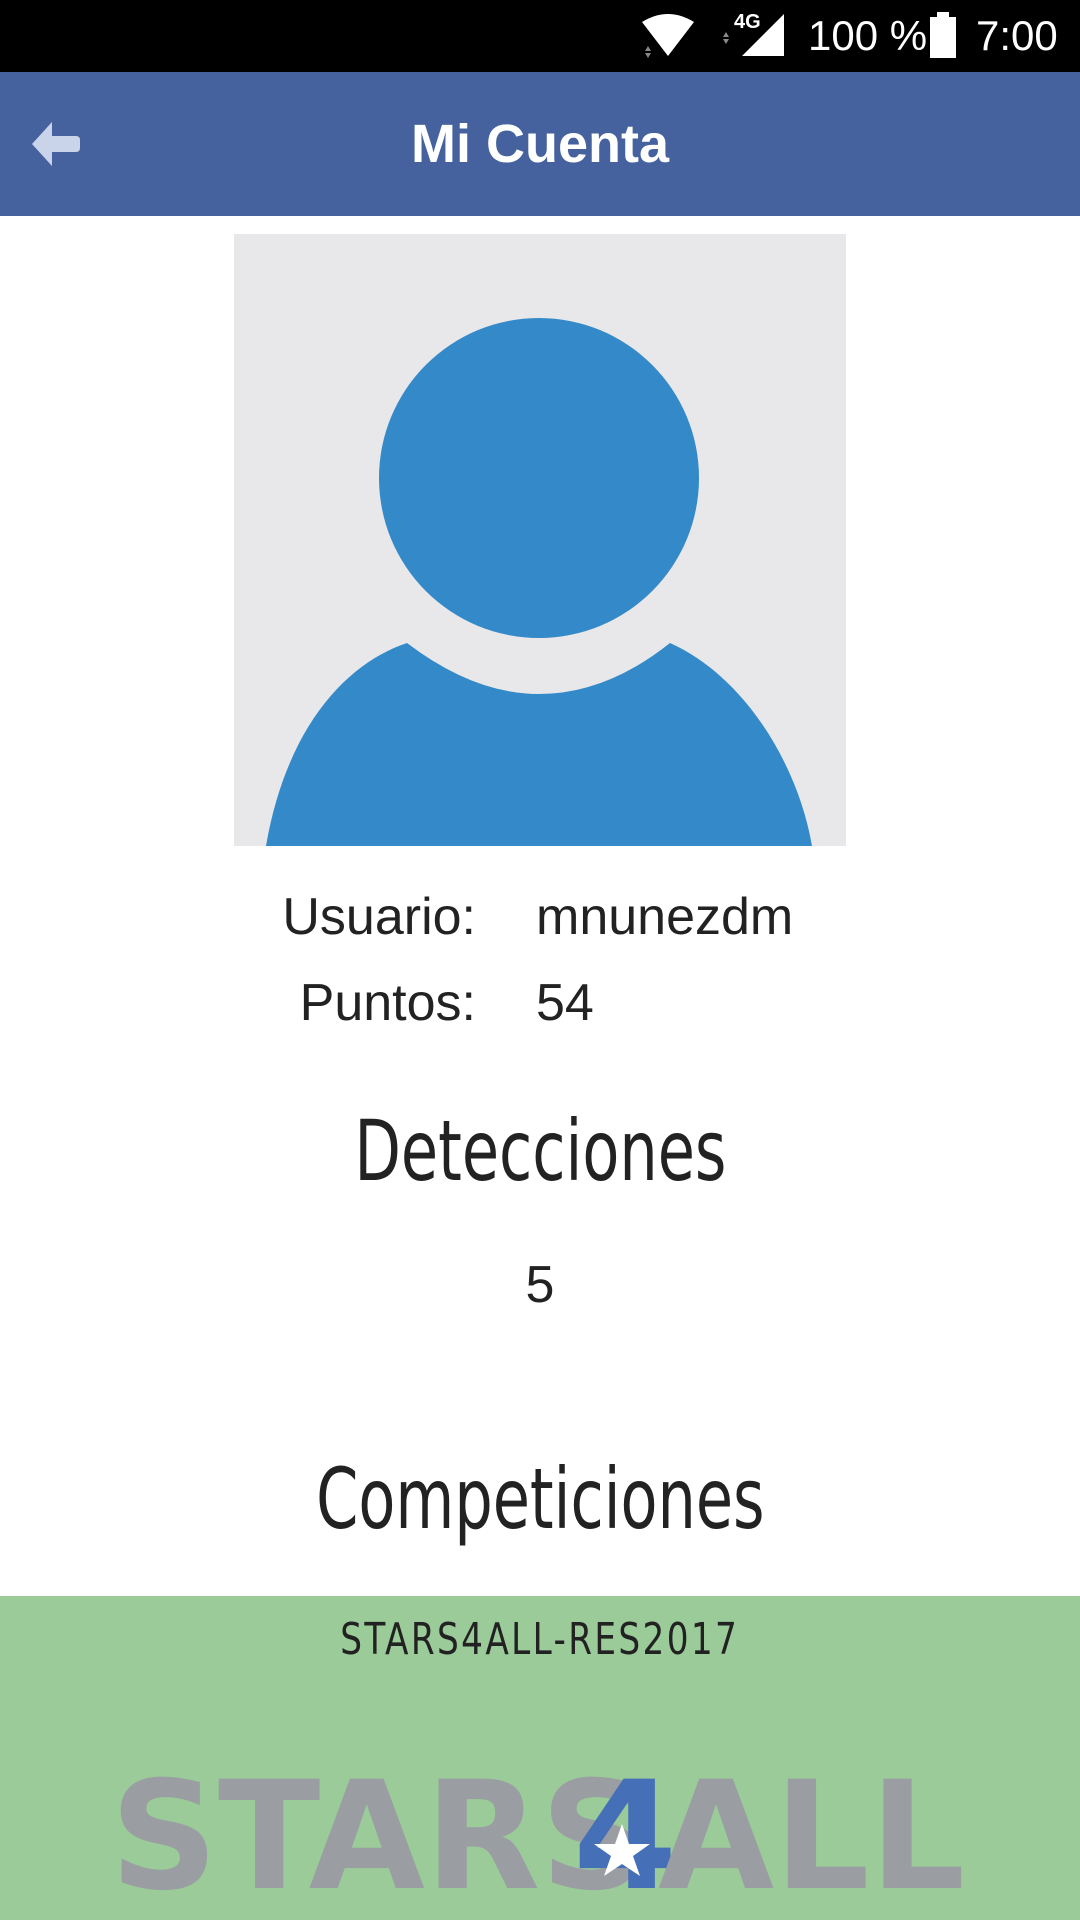 This screenshot has height=1920, width=1080. I want to click on competition-name: STARS4ALL-RES2017, so click(540, 1639).